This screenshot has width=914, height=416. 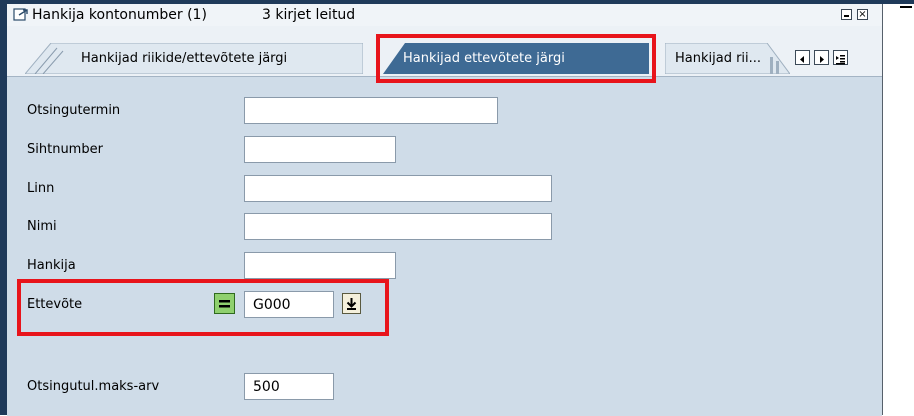 I want to click on name-input, so click(x=398, y=226).